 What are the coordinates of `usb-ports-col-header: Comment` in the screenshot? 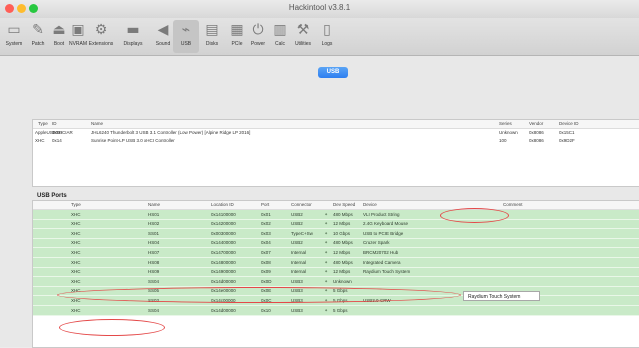 It's located at (513, 204).